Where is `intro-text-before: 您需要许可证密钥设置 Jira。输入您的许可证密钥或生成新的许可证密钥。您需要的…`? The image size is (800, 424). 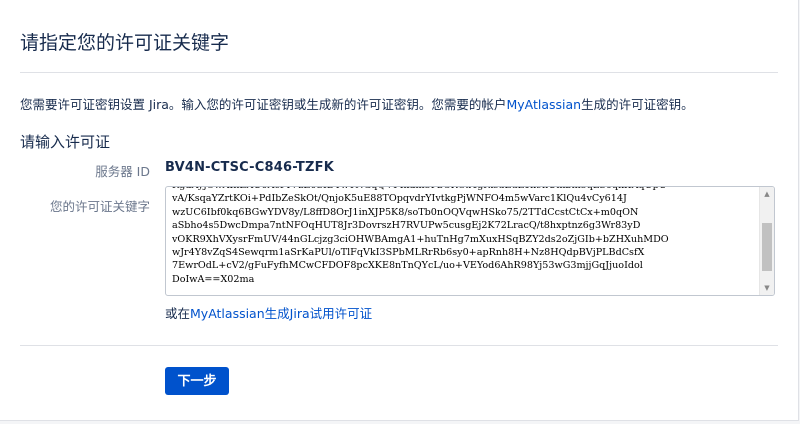 intro-text-before: 您需要许可证密钥设置 Jira。输入您的许可证密钥或生成新的许可证密钥。您需要的… is located at coordinates (263, 104).